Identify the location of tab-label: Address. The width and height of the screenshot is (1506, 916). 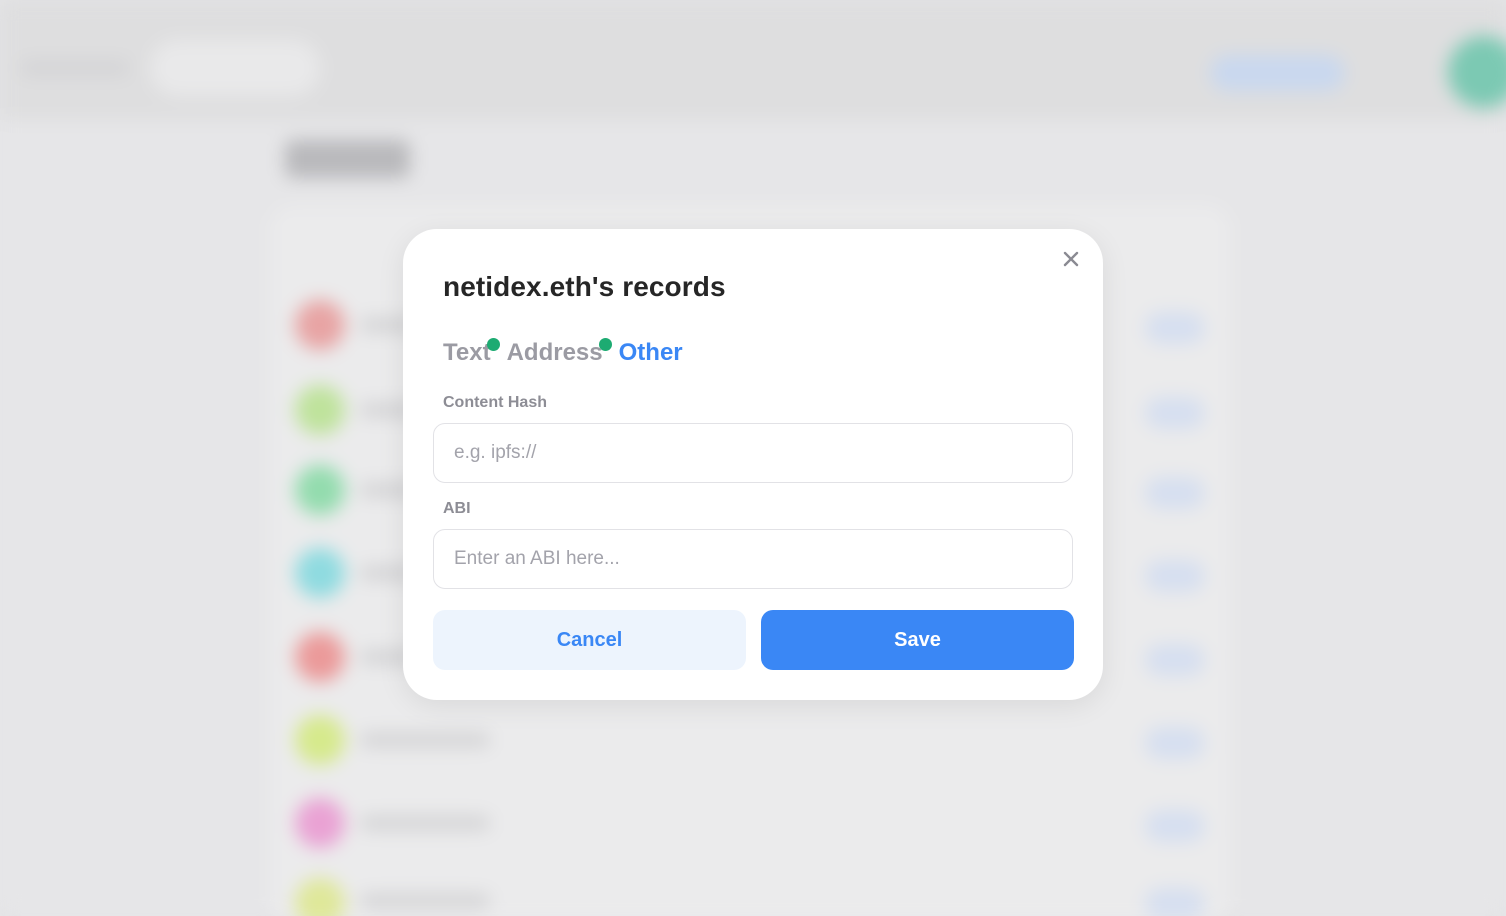
(554, 352).